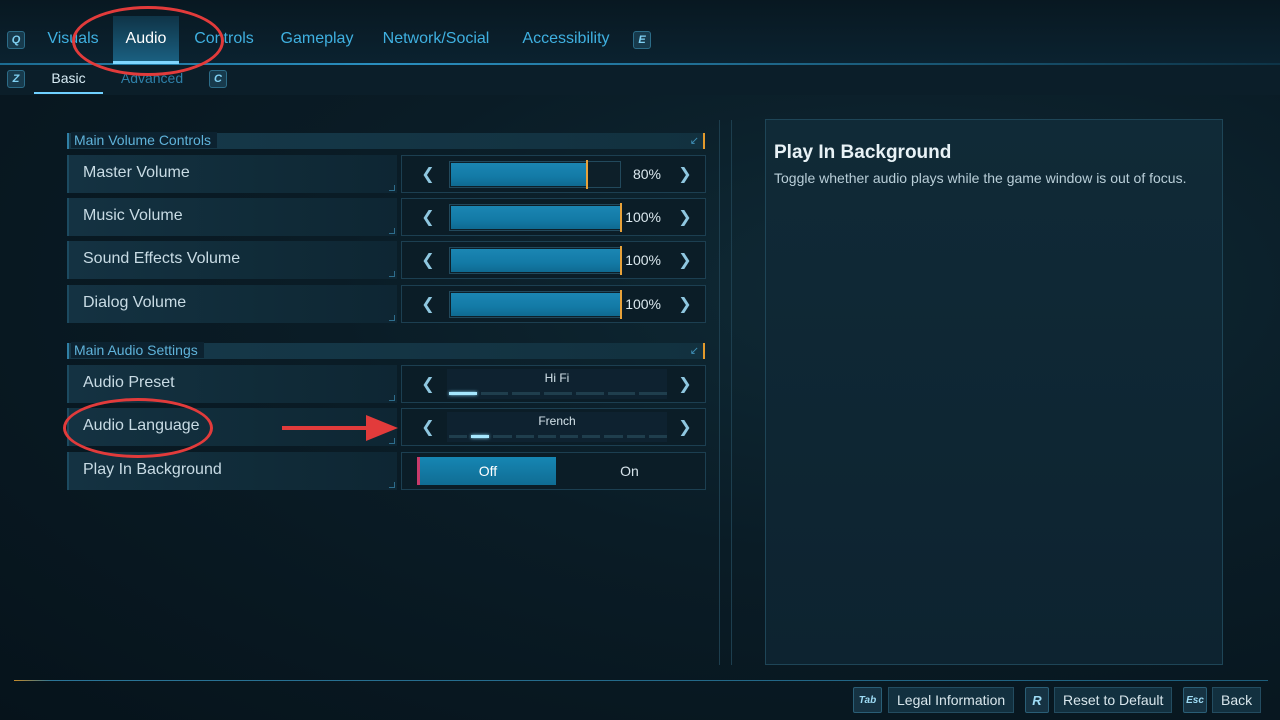 The image size is (1280, 720). Describe the element at coordinates (137, 350) in the screenshot. I see `section-title: Main Audio Settings` at that location.